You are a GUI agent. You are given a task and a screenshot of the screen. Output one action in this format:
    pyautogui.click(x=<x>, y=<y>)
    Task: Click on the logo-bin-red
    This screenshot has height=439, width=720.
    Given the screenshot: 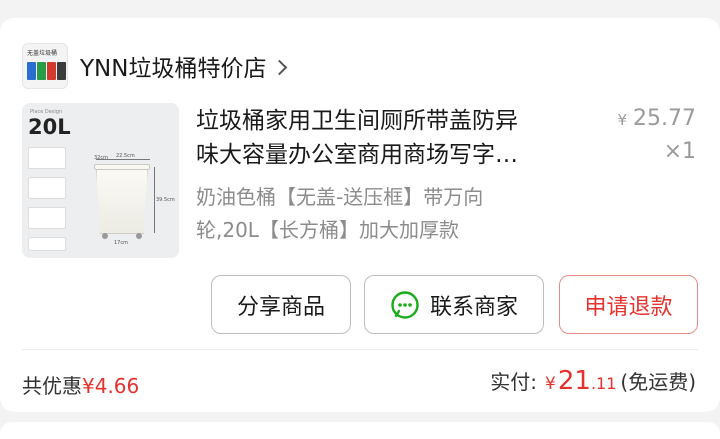 What is the action you would take?
    pyautogui.click(x=51, y=71)
    